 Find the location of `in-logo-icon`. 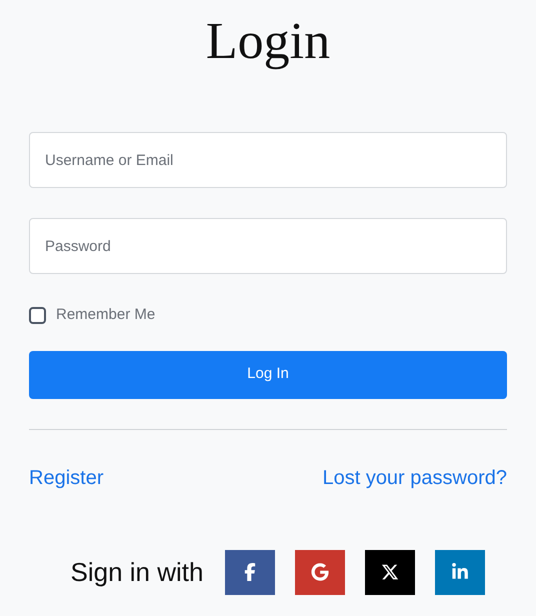

in-logo-icon is located at coordinates (460, 572).